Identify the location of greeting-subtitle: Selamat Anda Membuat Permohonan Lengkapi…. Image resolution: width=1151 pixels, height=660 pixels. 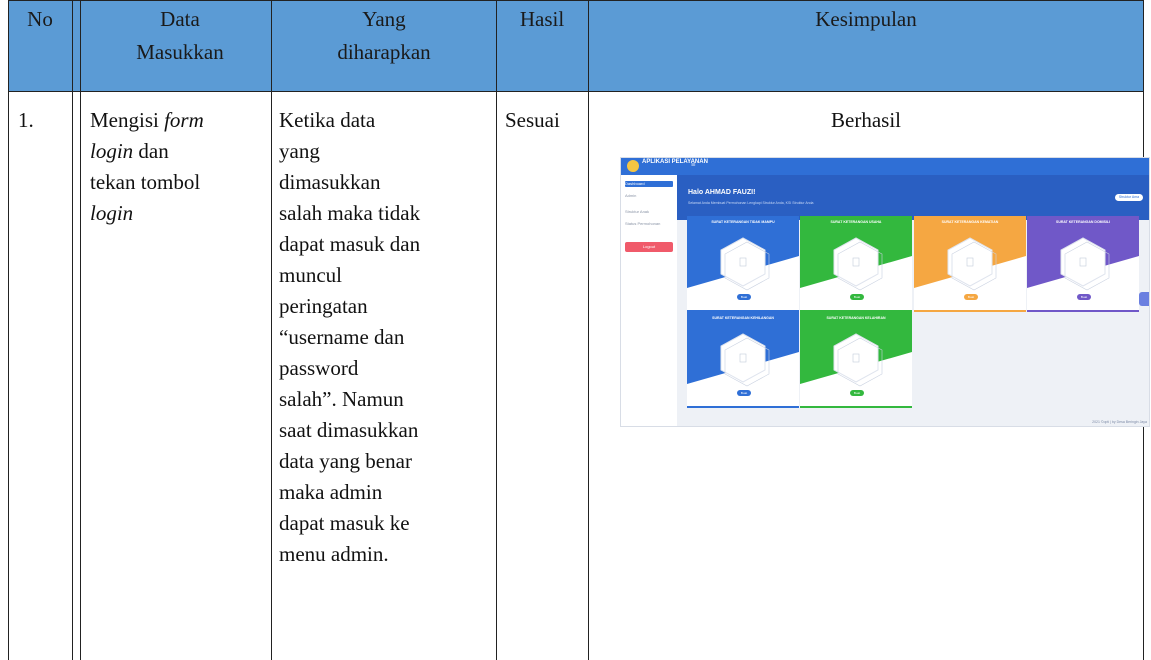
(751, 203).